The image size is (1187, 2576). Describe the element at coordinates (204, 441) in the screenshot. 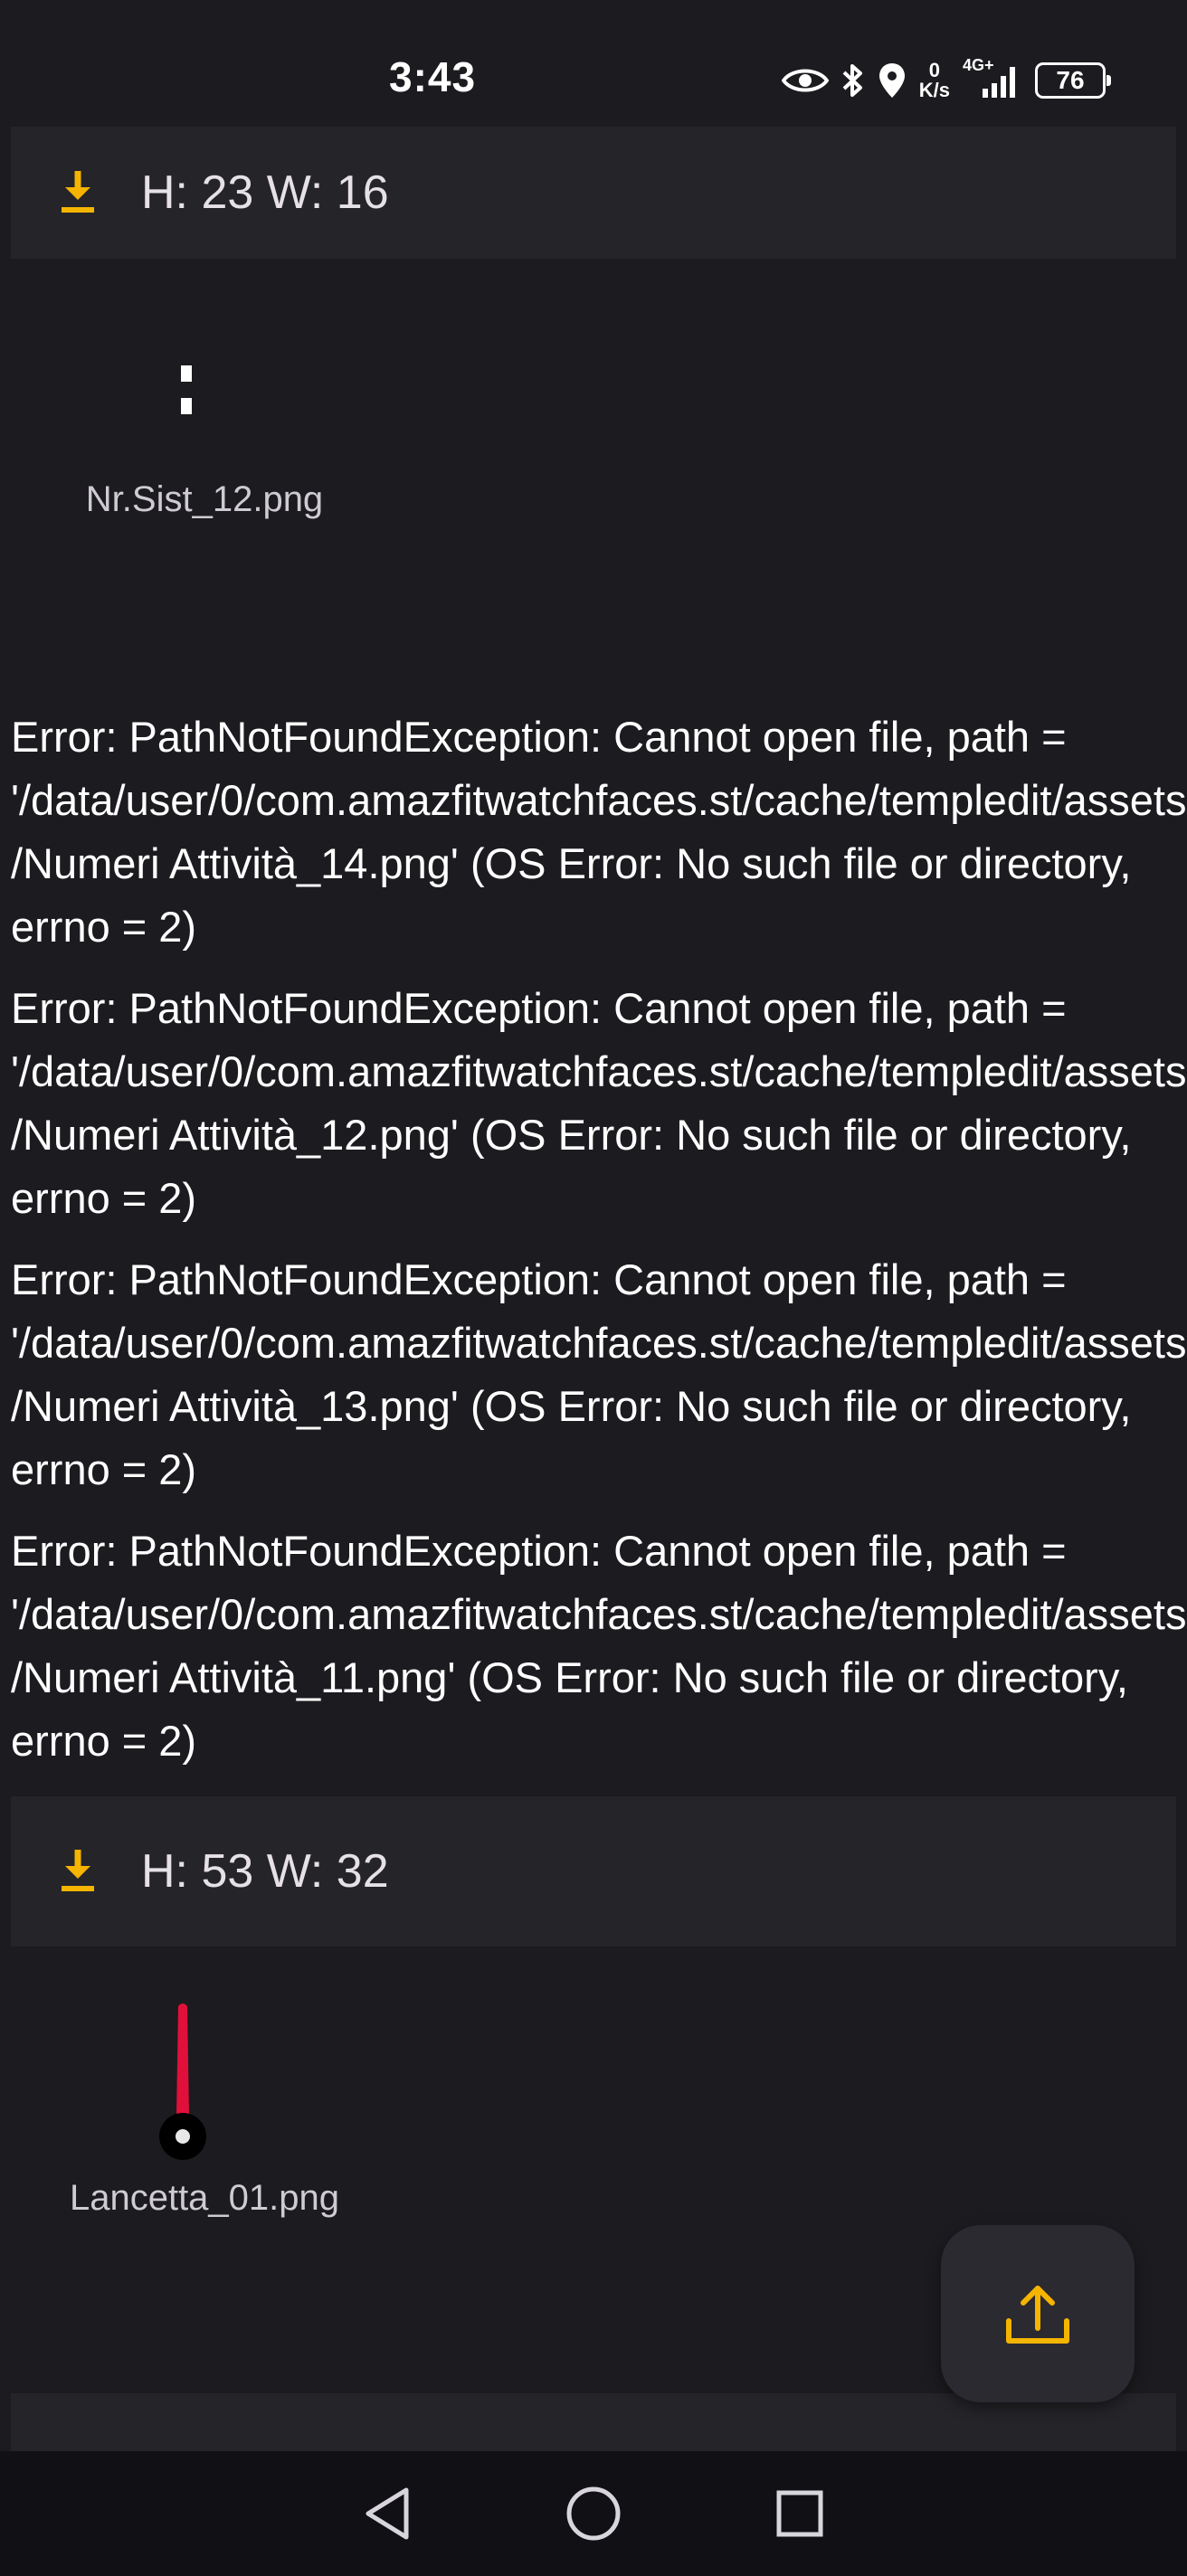

I see `asset-item: Nr.Sist_12.png` at that location.